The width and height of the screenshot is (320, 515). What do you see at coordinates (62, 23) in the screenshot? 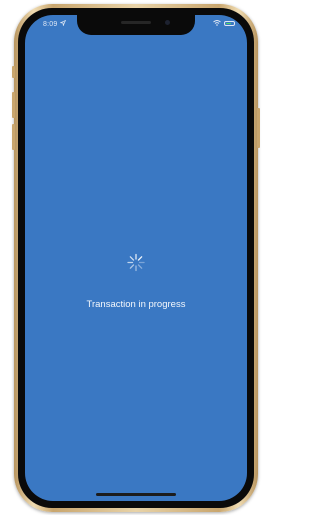
I see `location-arrow-icon` at bounding box center [62, 23].